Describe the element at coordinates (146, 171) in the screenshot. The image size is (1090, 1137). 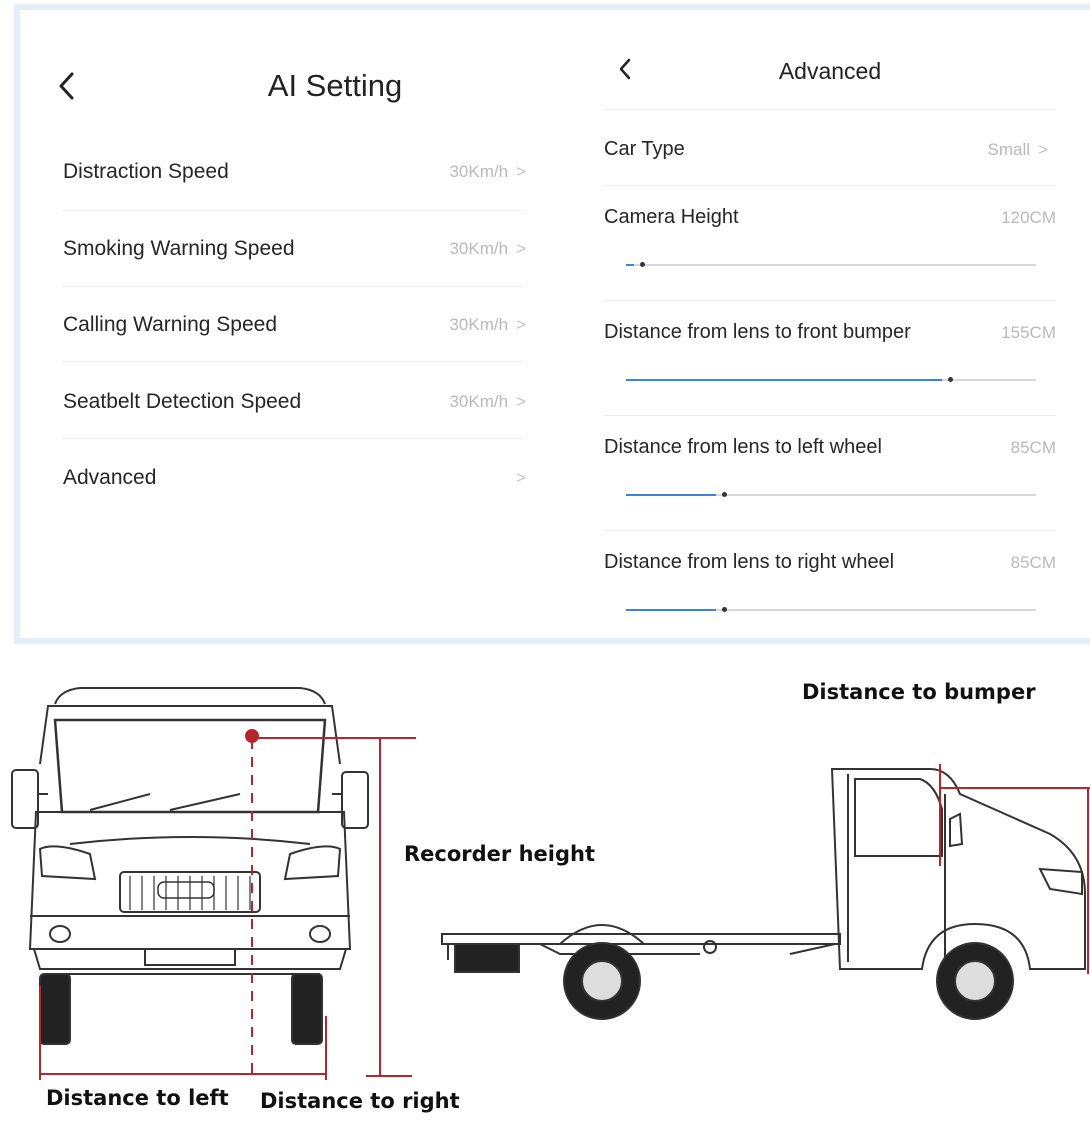
I see `setting-label: Distraction Speed` at that location.